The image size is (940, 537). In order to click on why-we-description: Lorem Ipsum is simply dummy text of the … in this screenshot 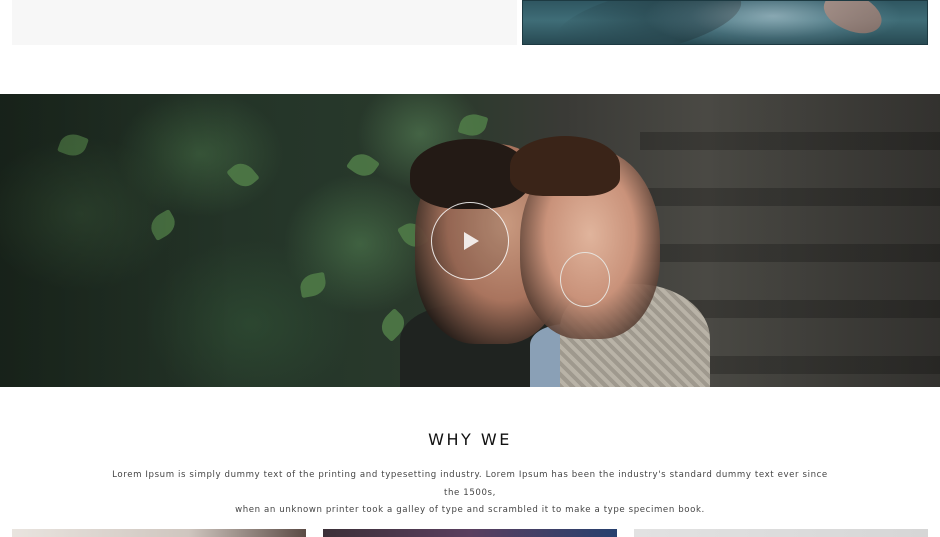, I will do `click(470, 493)`.